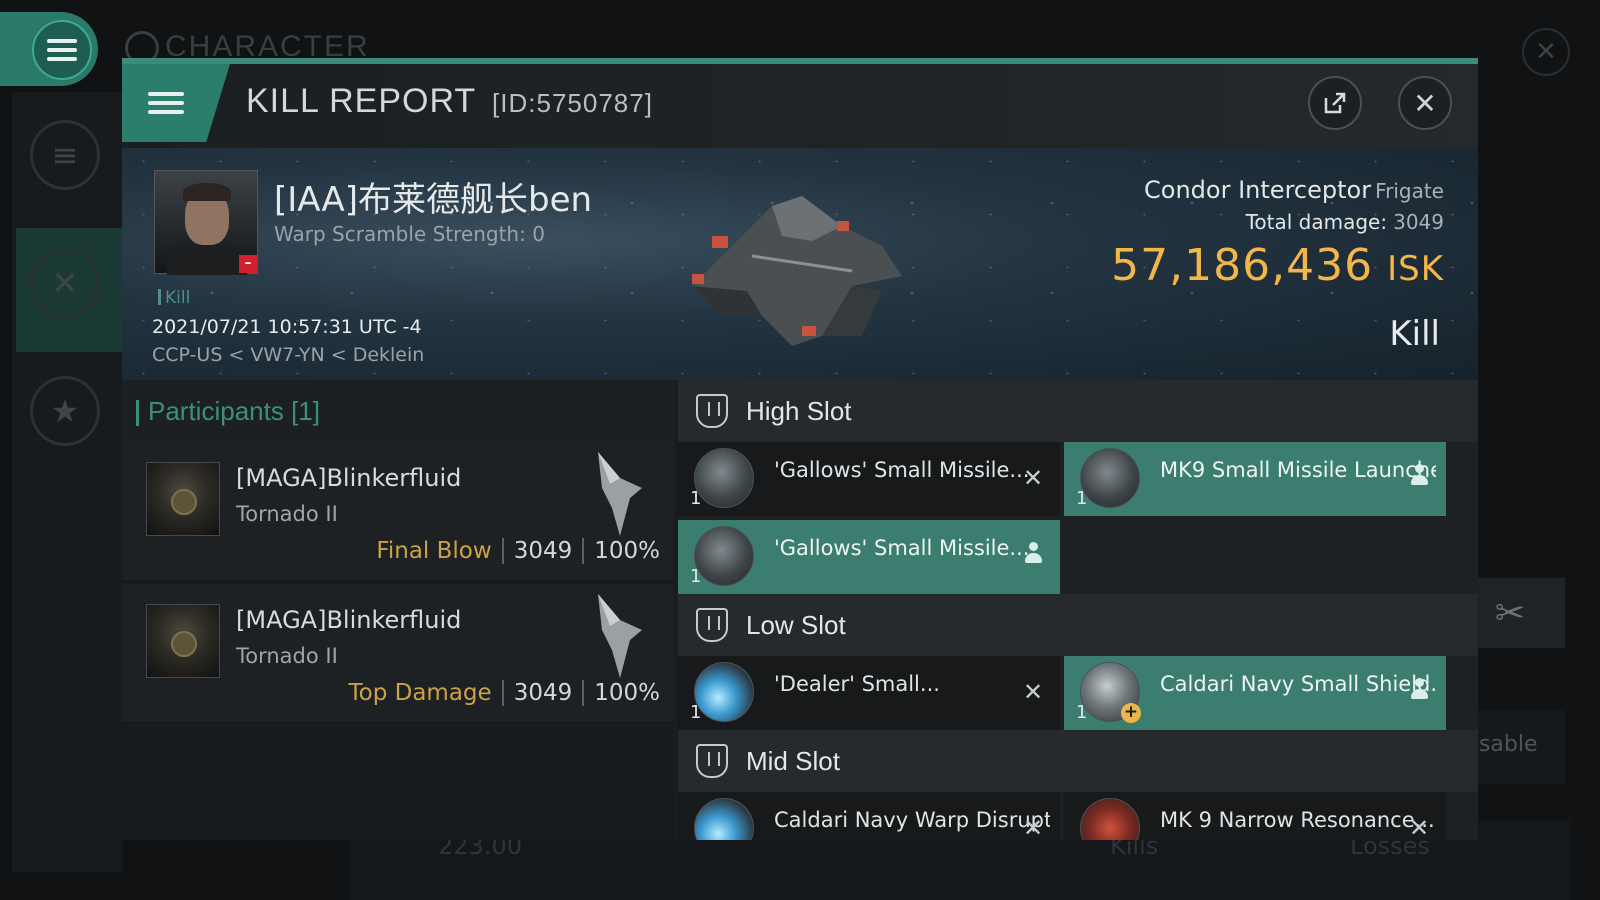 This screenshot has height=900, width=1600. Describe the element at coordinates (420, 693) in the screenshot. I see `participant-role: Top Damage` at that location.